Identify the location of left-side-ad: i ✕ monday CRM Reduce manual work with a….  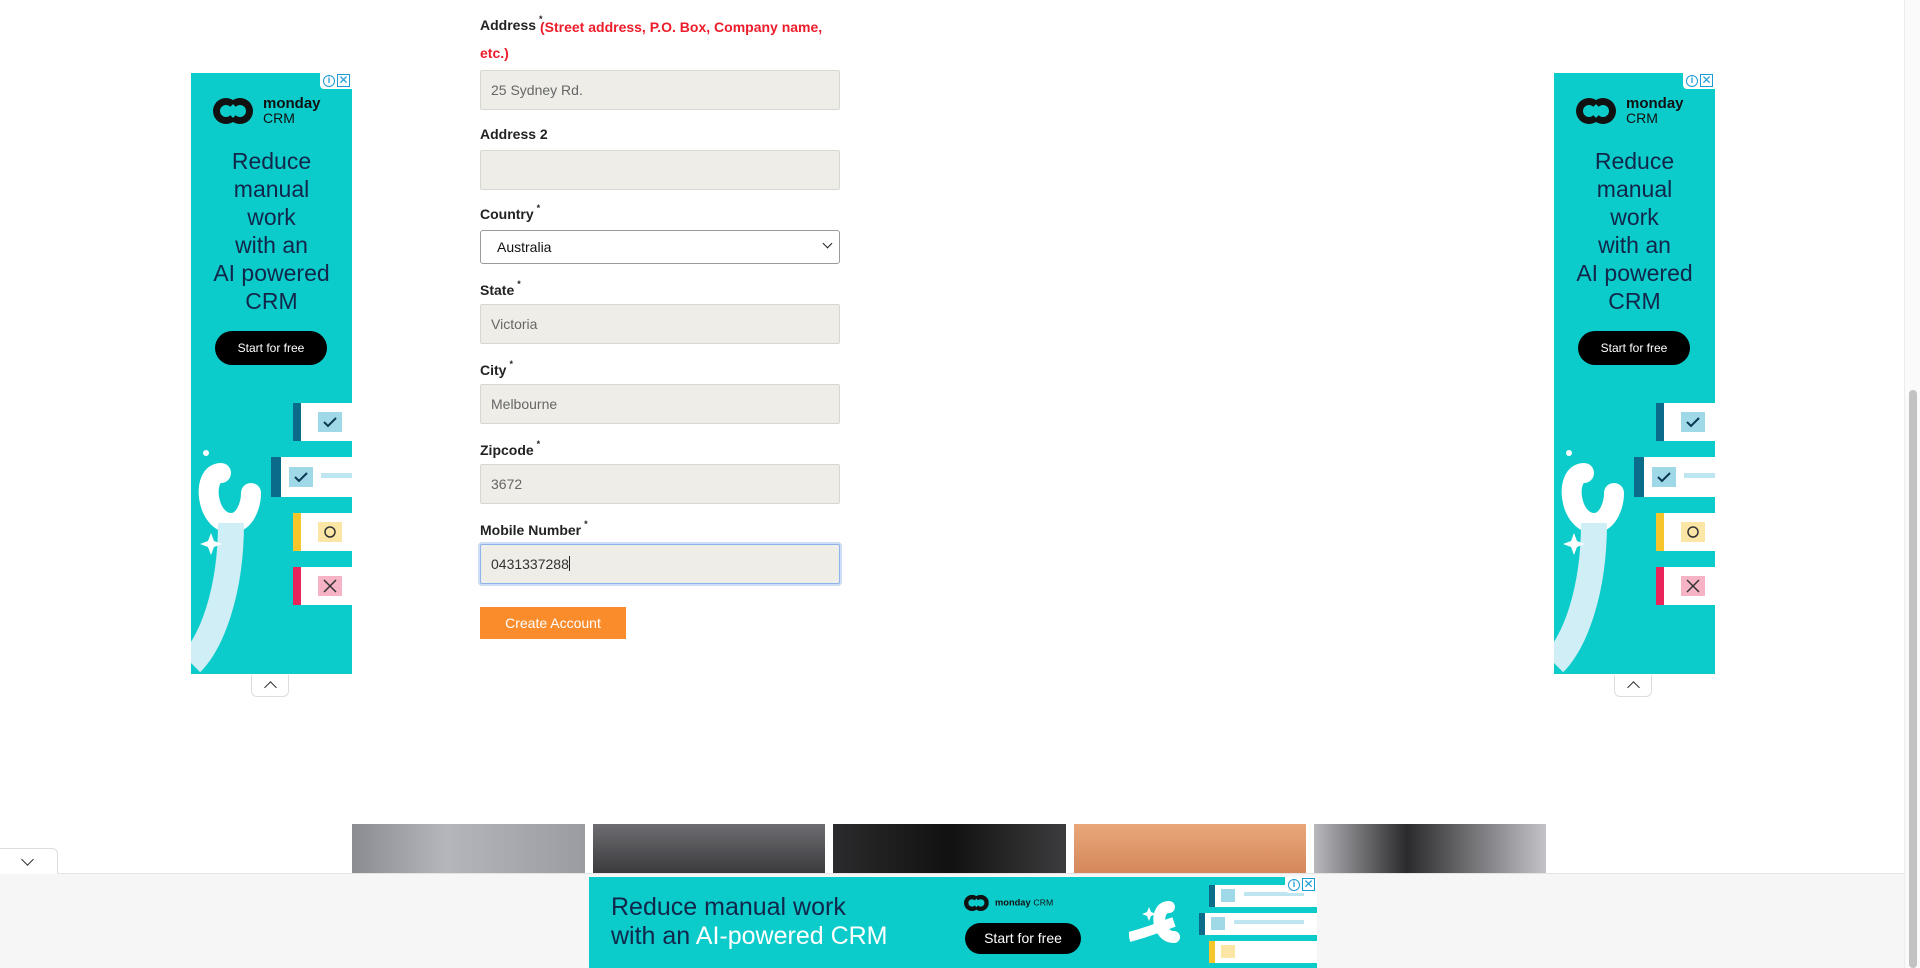
(271, 373).